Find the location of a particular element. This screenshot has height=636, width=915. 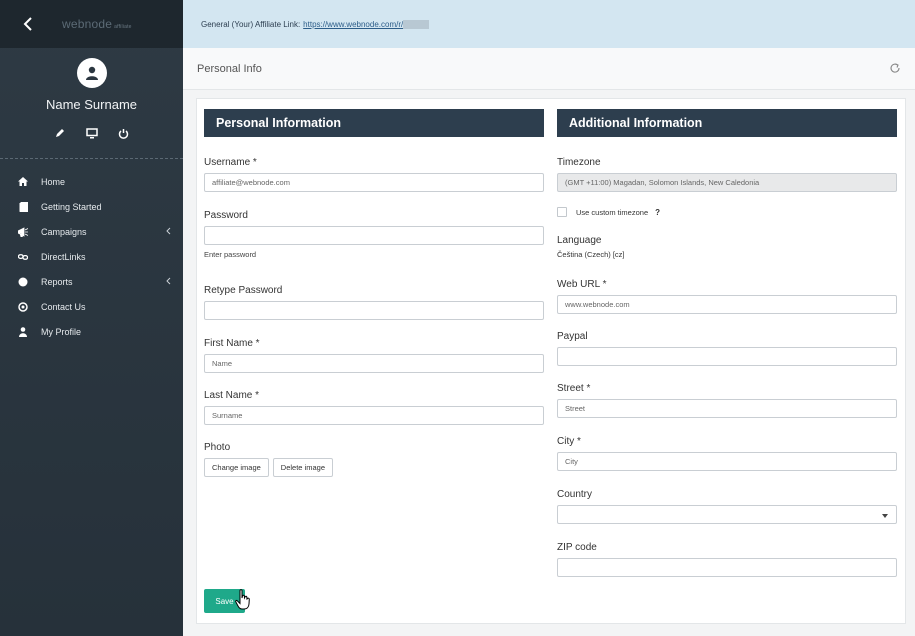

first-name-label: First Name * is located at coordinates (232, 343).